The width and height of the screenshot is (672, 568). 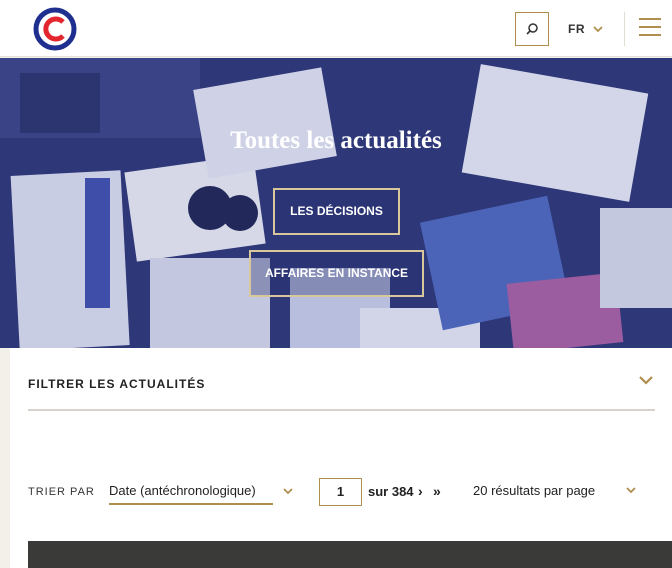 What do you see at coordinates (336, 140) in the screenshot?
I see `hero-title: Toutes les actualités` at bounding box center [336, 140].